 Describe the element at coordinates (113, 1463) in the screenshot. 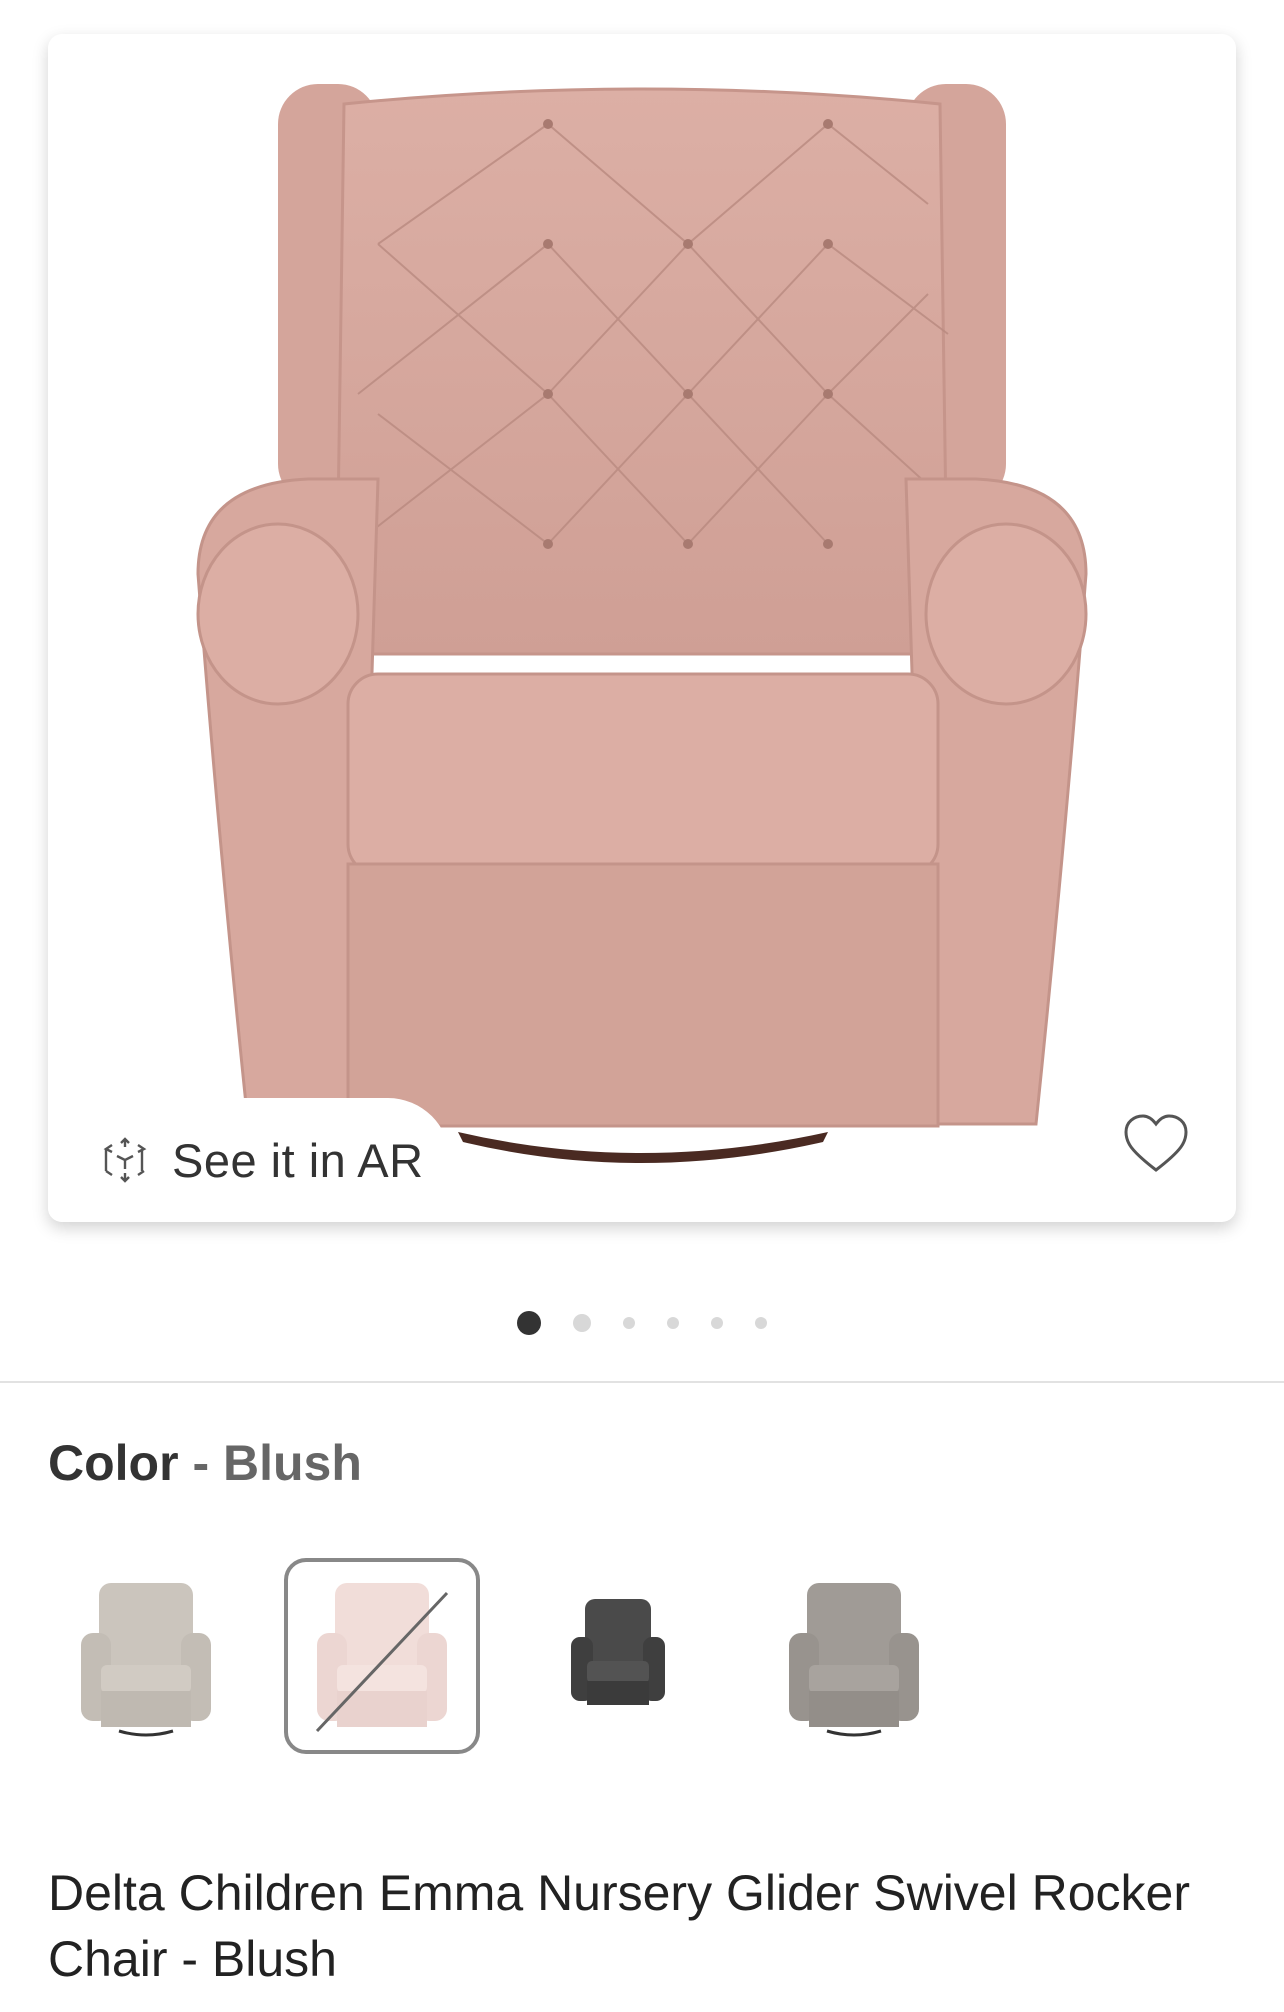

I see `color-label: Color` at that location.